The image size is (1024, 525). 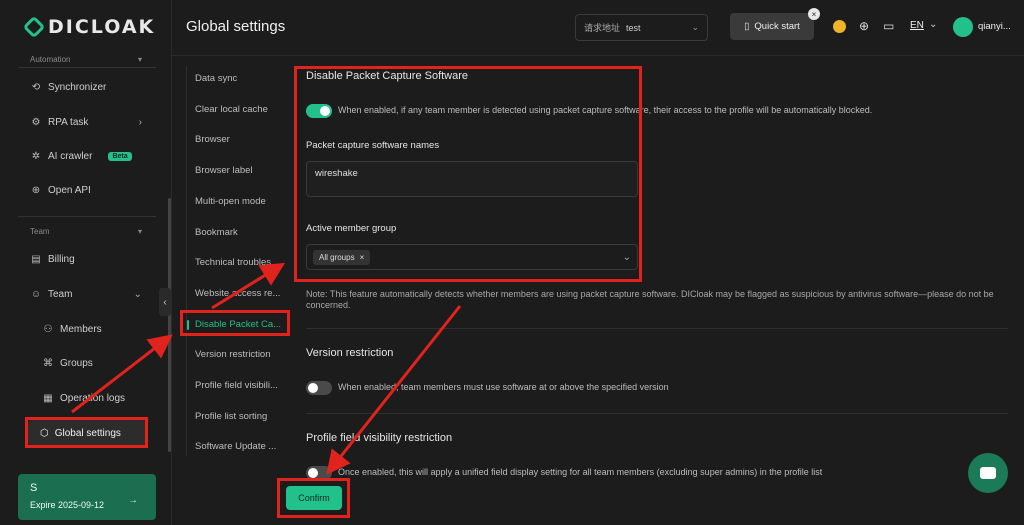 I want to click on sidebar-item-billing: ▤ Billing, so click(x=52, y=259).